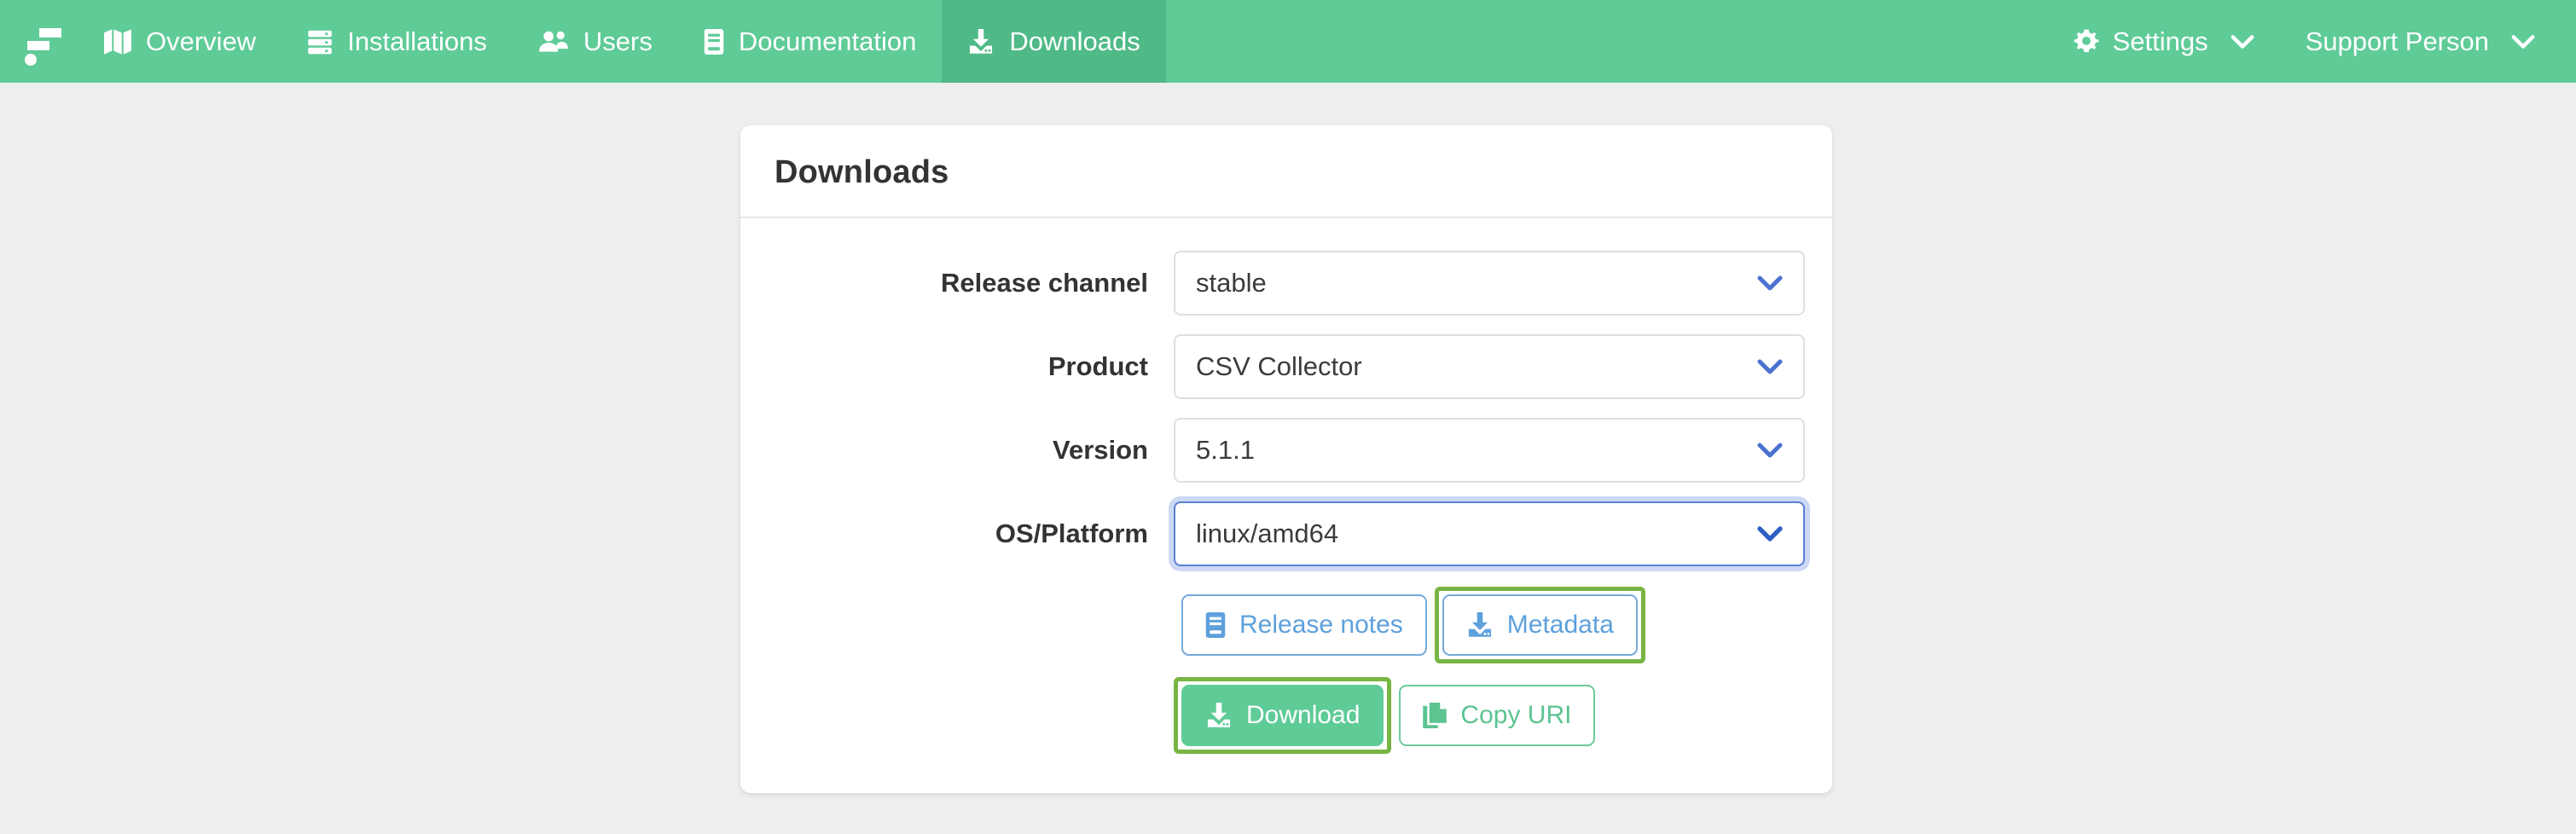 This screenshot has height=834, width=2576. Describe the element at coordinates (1097, 366) in the screenshot. I see `label-product: Product` at that location.